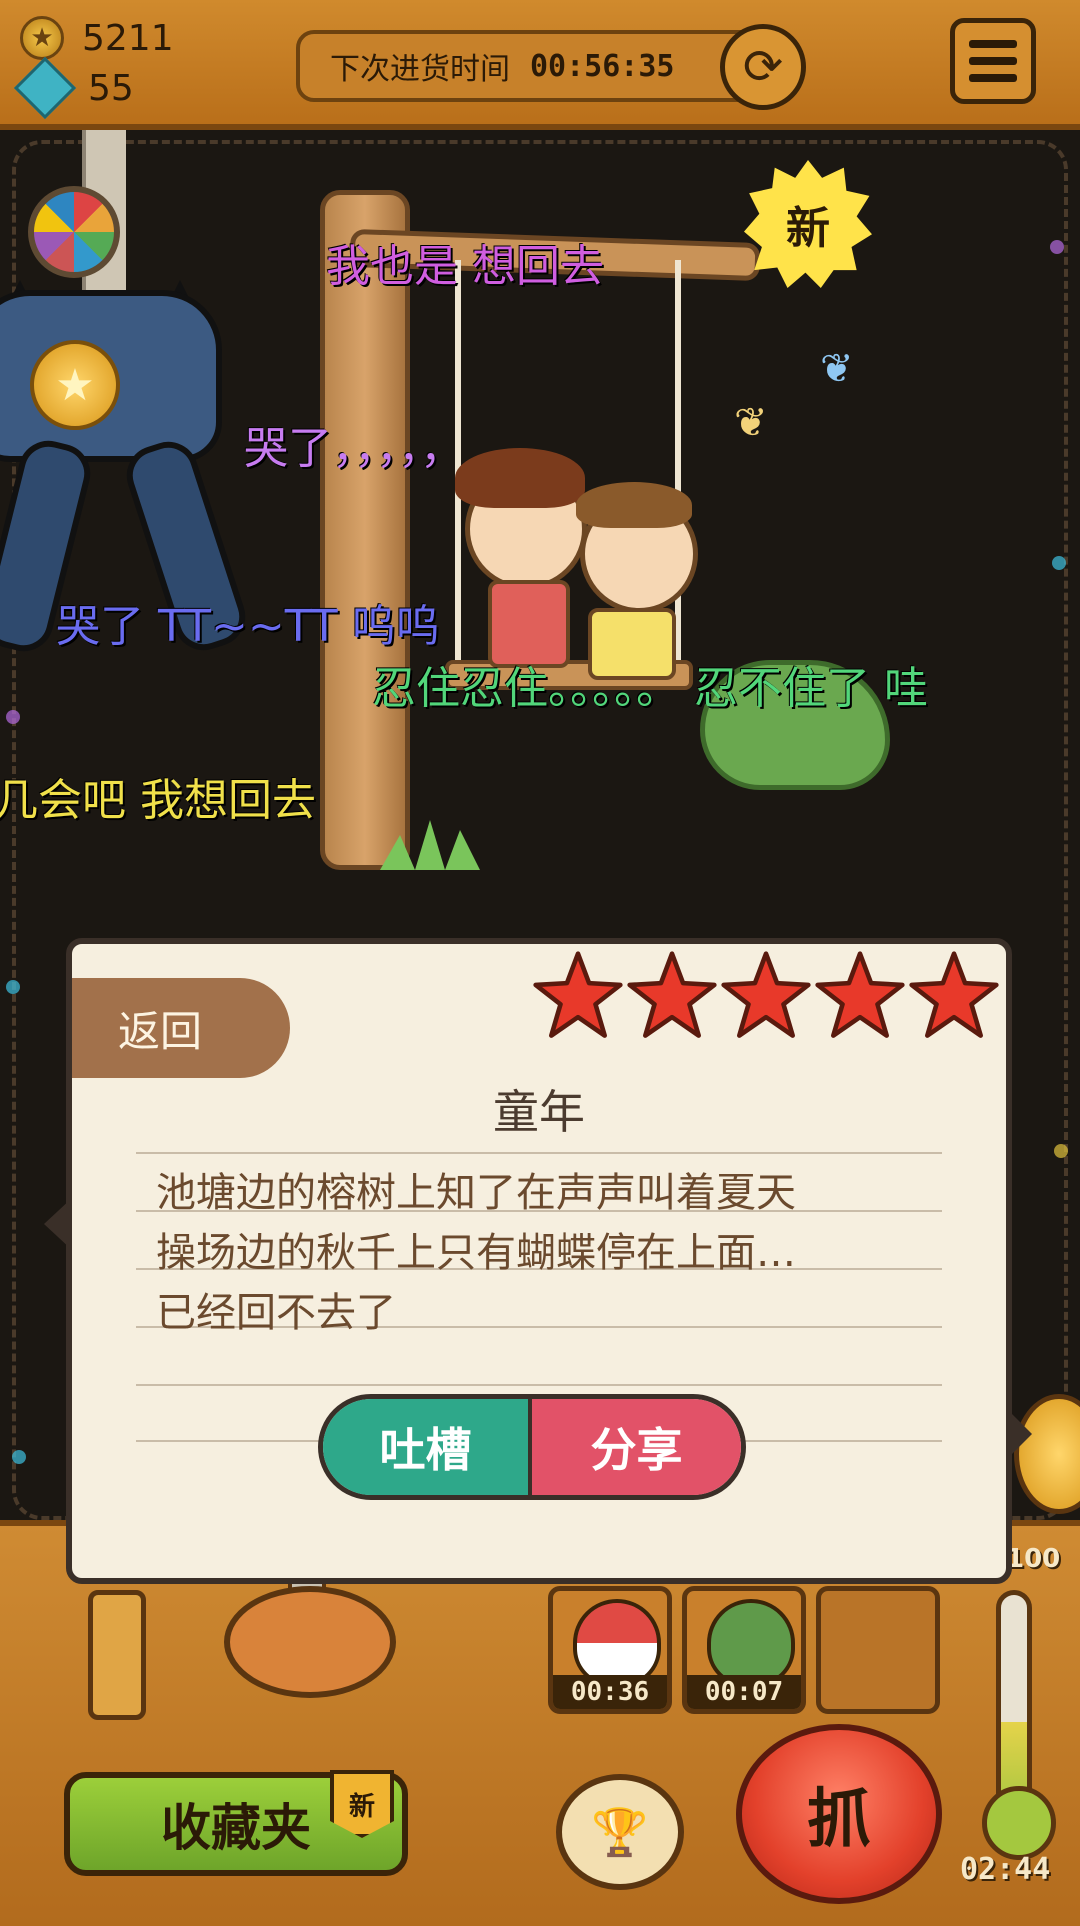 Image resolution: width=1080 pixels, height=1926 pixels. What do you see at coordinates (636, 1450) in the screenshot?
I see `share-label: 分享` at bounding box center [636, 1450].